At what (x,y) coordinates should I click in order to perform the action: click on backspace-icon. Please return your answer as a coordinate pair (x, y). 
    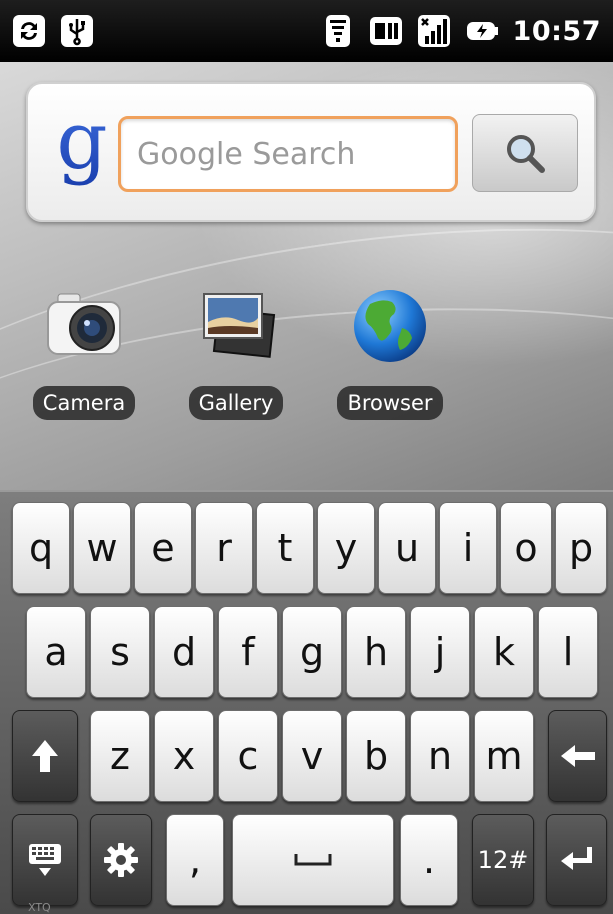
    Looking at the image, I should click on (577, 756).